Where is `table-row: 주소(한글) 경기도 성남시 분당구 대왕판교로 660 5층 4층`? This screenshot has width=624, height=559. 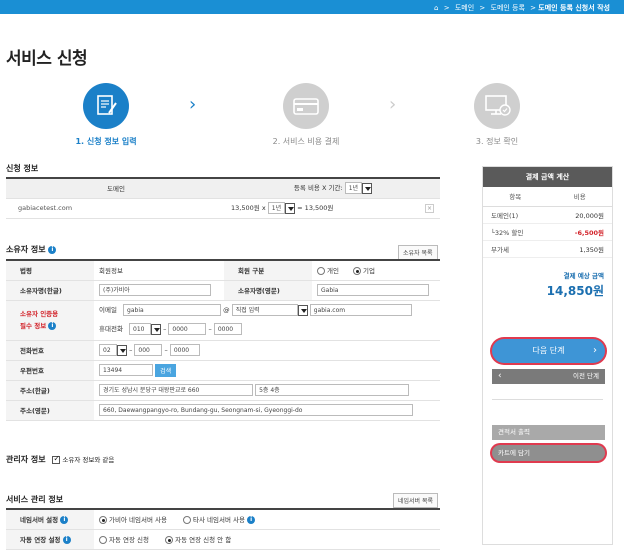
table-row: 주소(한글) 경기도 성남시 분당구 대왕판교로 660 5층 4층 is located at coordinates (223, 390).